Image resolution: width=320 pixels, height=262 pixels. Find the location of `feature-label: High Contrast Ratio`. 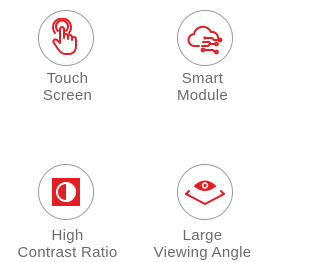

feature-label: High Contrast Ratio is located at coordinates (67, 244).